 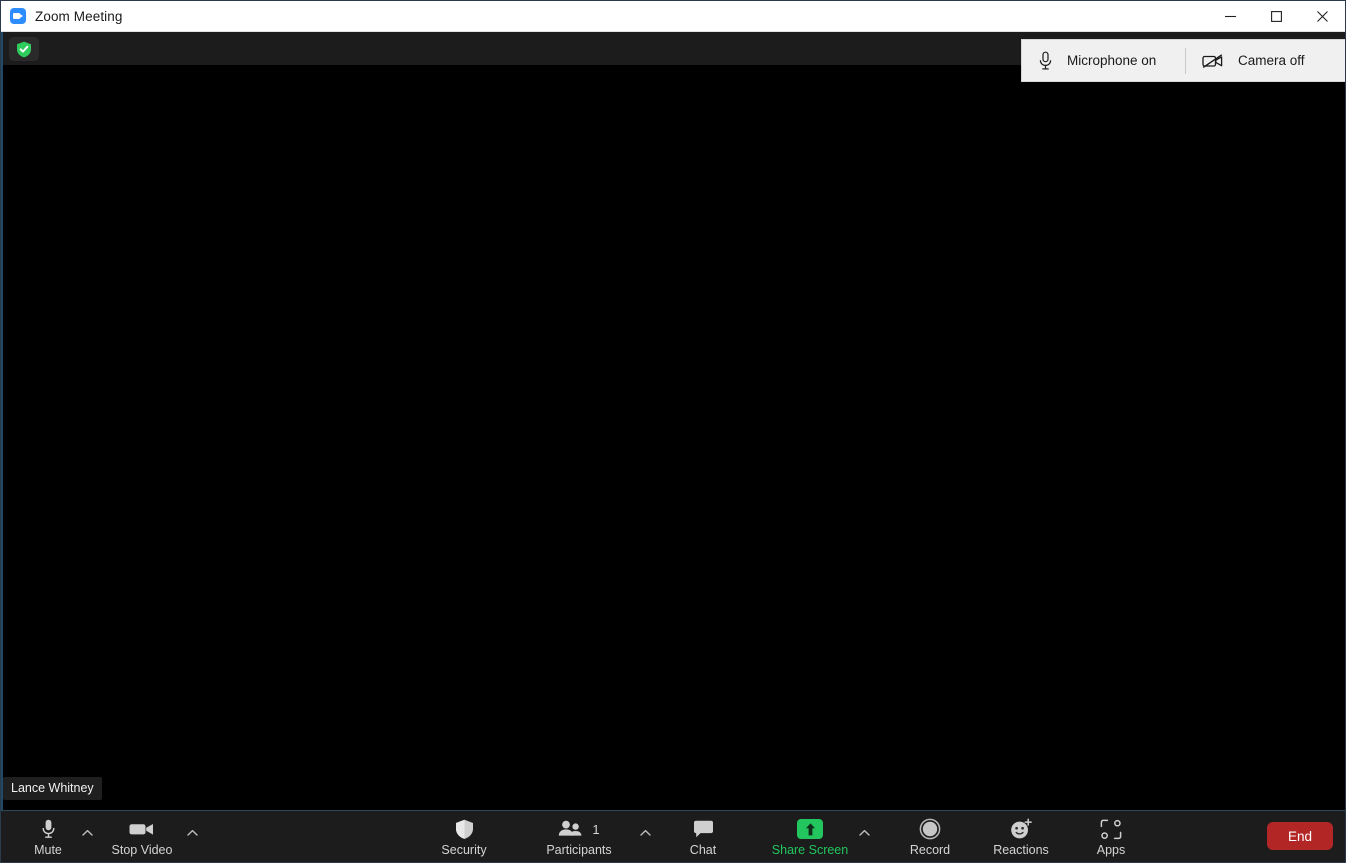 I want to click on toolbar-label-security: Security, so click(x=464, y=850).